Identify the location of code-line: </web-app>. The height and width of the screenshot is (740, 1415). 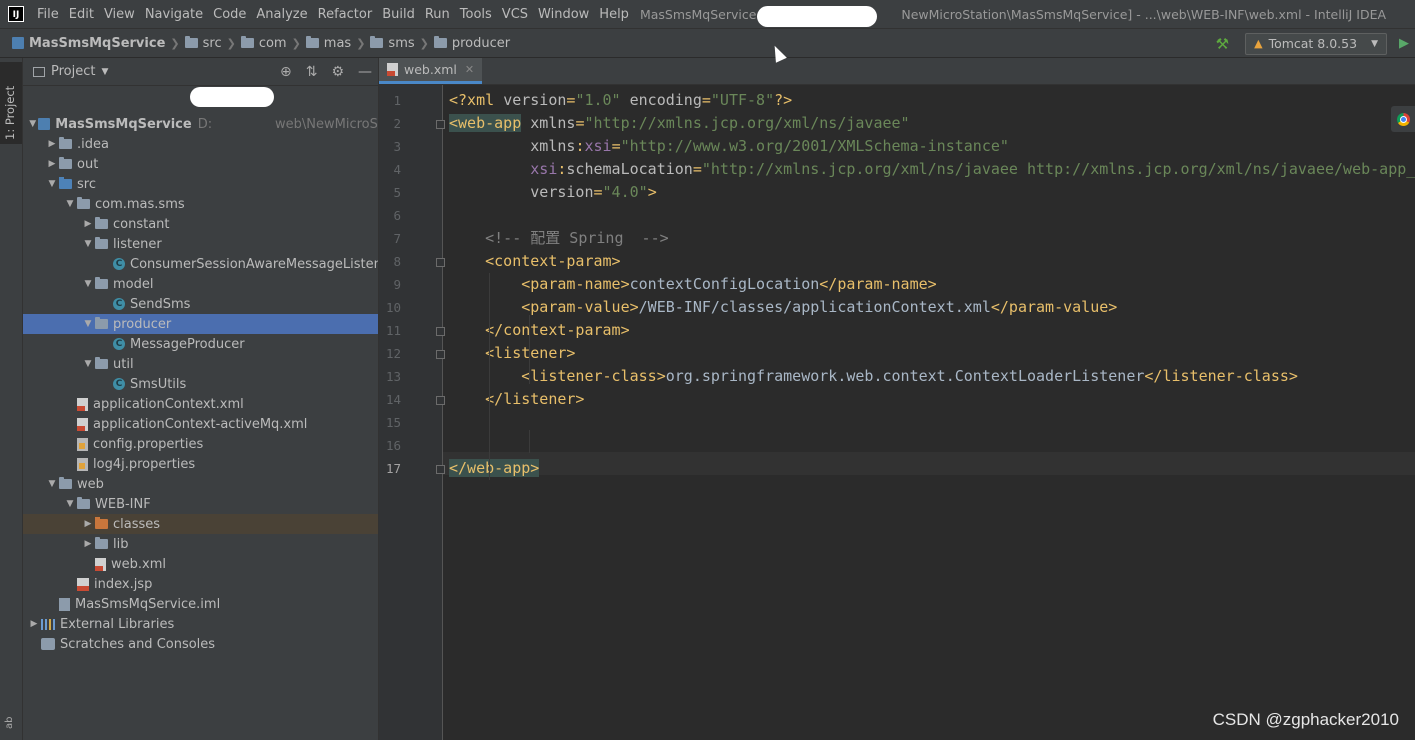
(494, 468).